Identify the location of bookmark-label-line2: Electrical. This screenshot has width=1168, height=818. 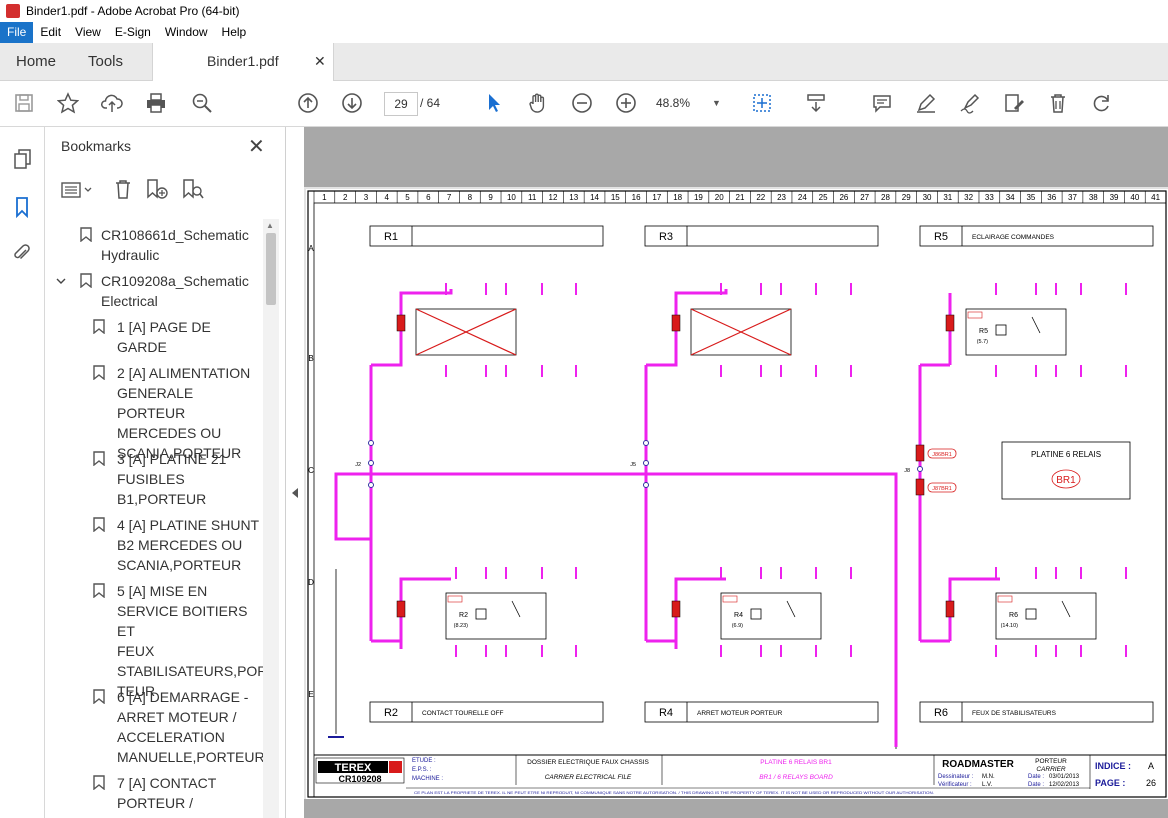
(129, 301).